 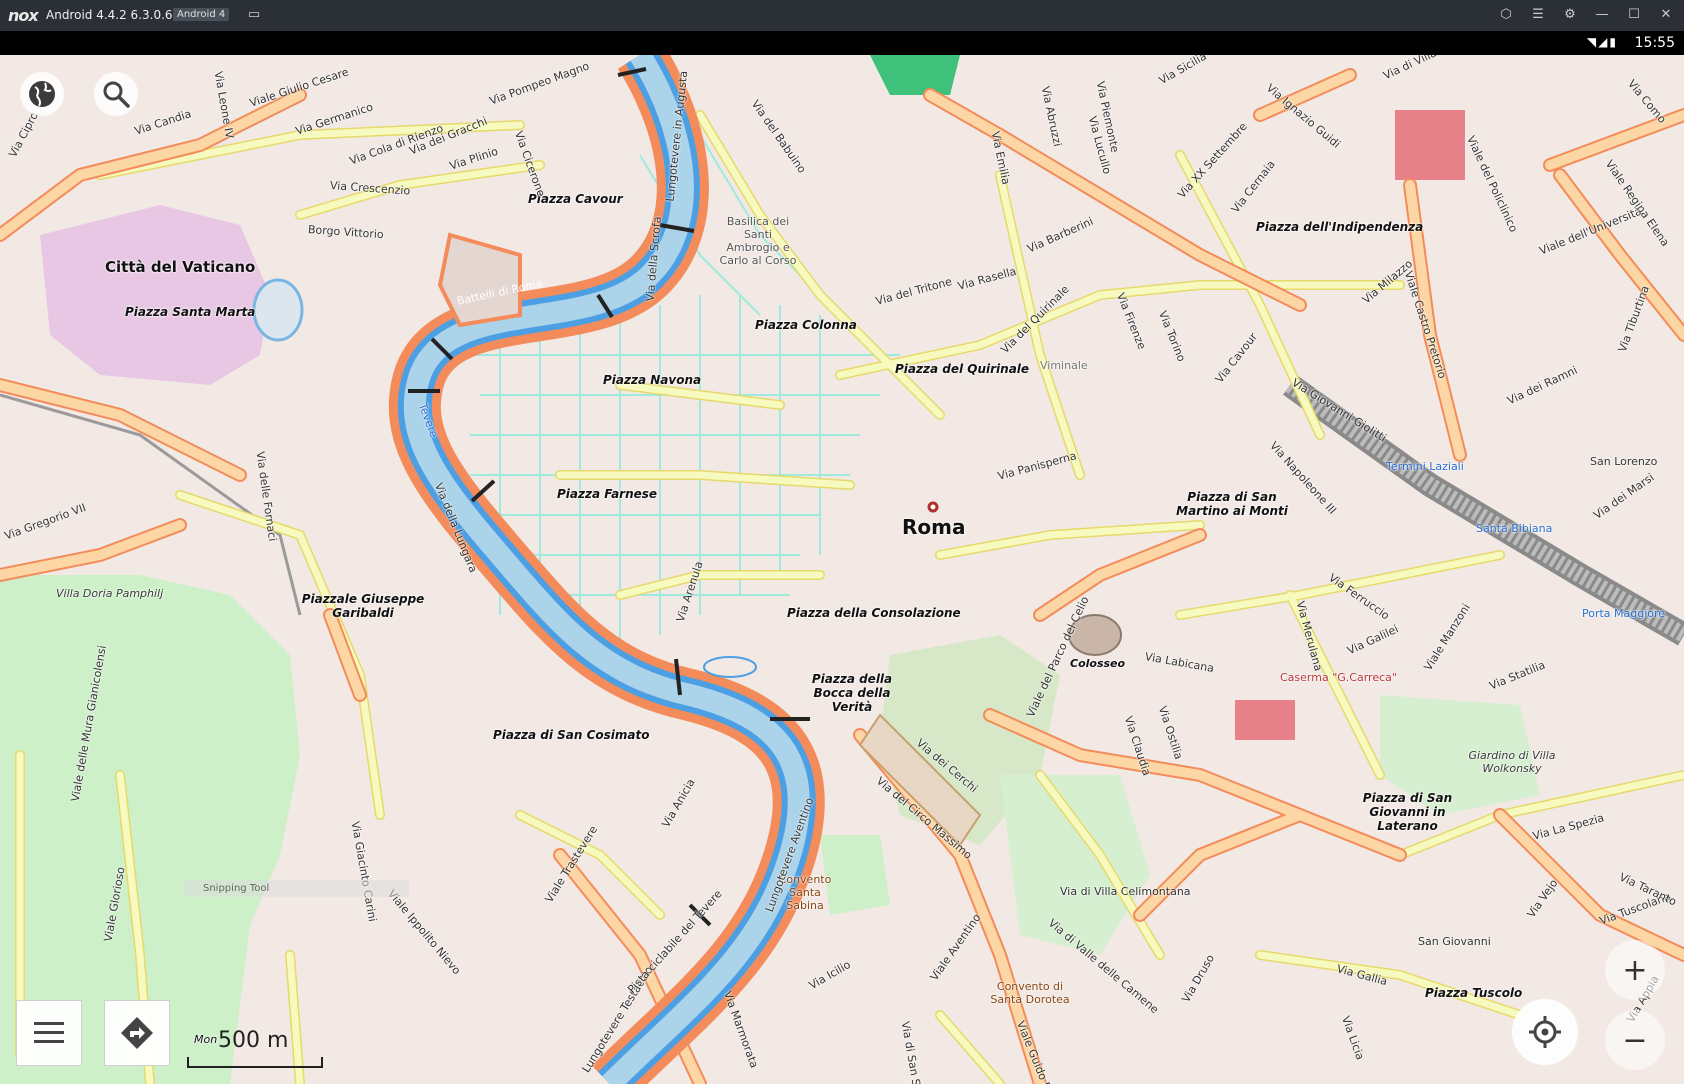 What do you see at coordinates (1666, 15) in the screenshot?
I see `close-icon: ✕` at bounding box center [1666, 15].